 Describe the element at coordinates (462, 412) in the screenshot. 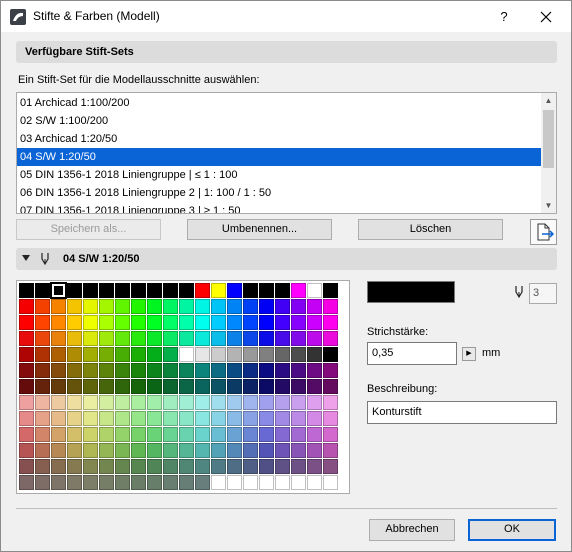

I see `description-input: Konturstift` at that location.